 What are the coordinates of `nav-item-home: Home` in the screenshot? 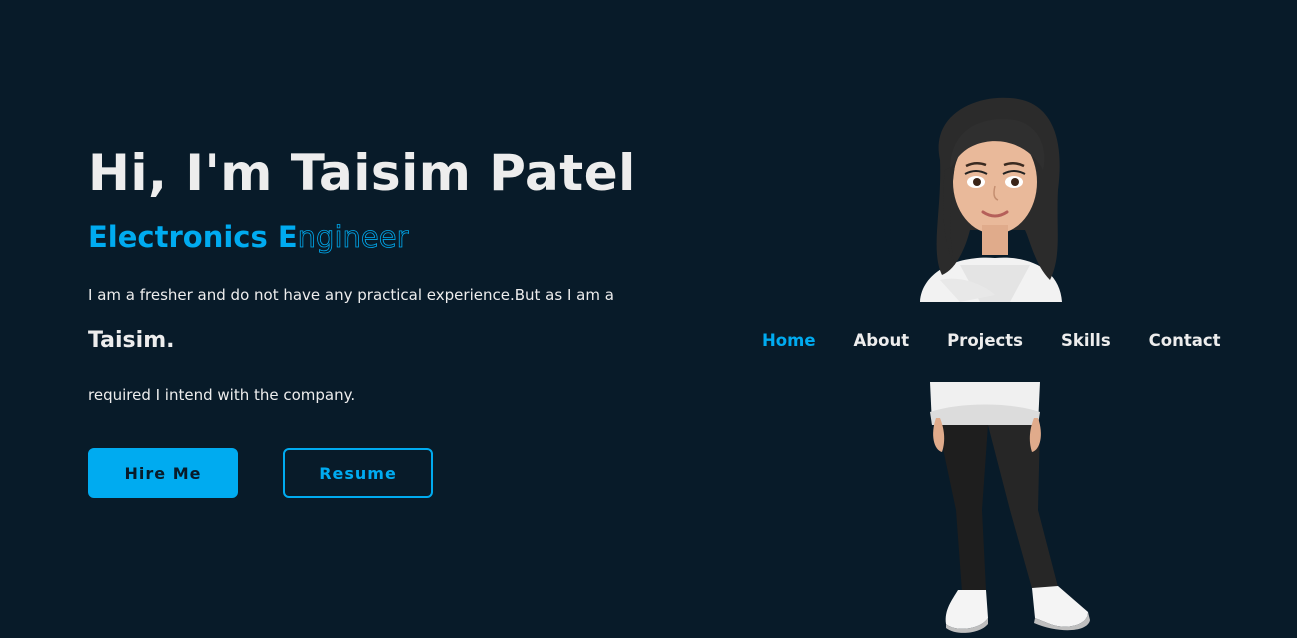 It's located at (789, 340).